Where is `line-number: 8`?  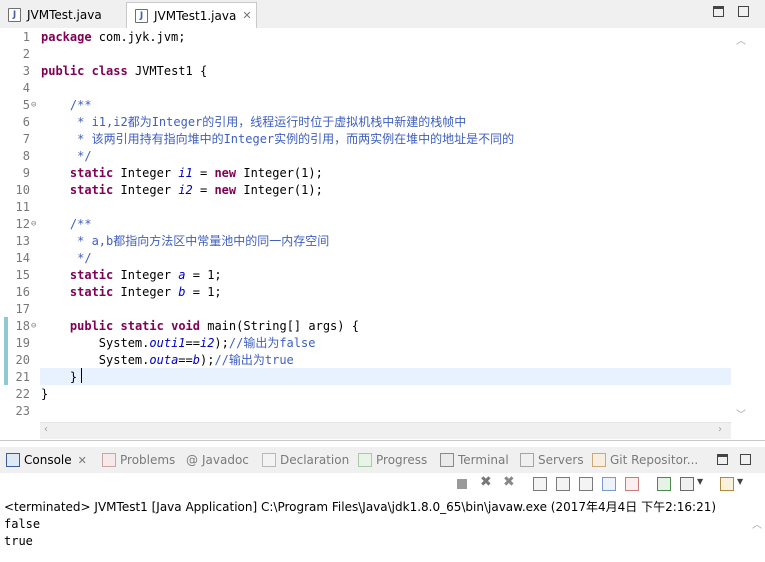 line-number: 8 is located at coordinates (26, 156).